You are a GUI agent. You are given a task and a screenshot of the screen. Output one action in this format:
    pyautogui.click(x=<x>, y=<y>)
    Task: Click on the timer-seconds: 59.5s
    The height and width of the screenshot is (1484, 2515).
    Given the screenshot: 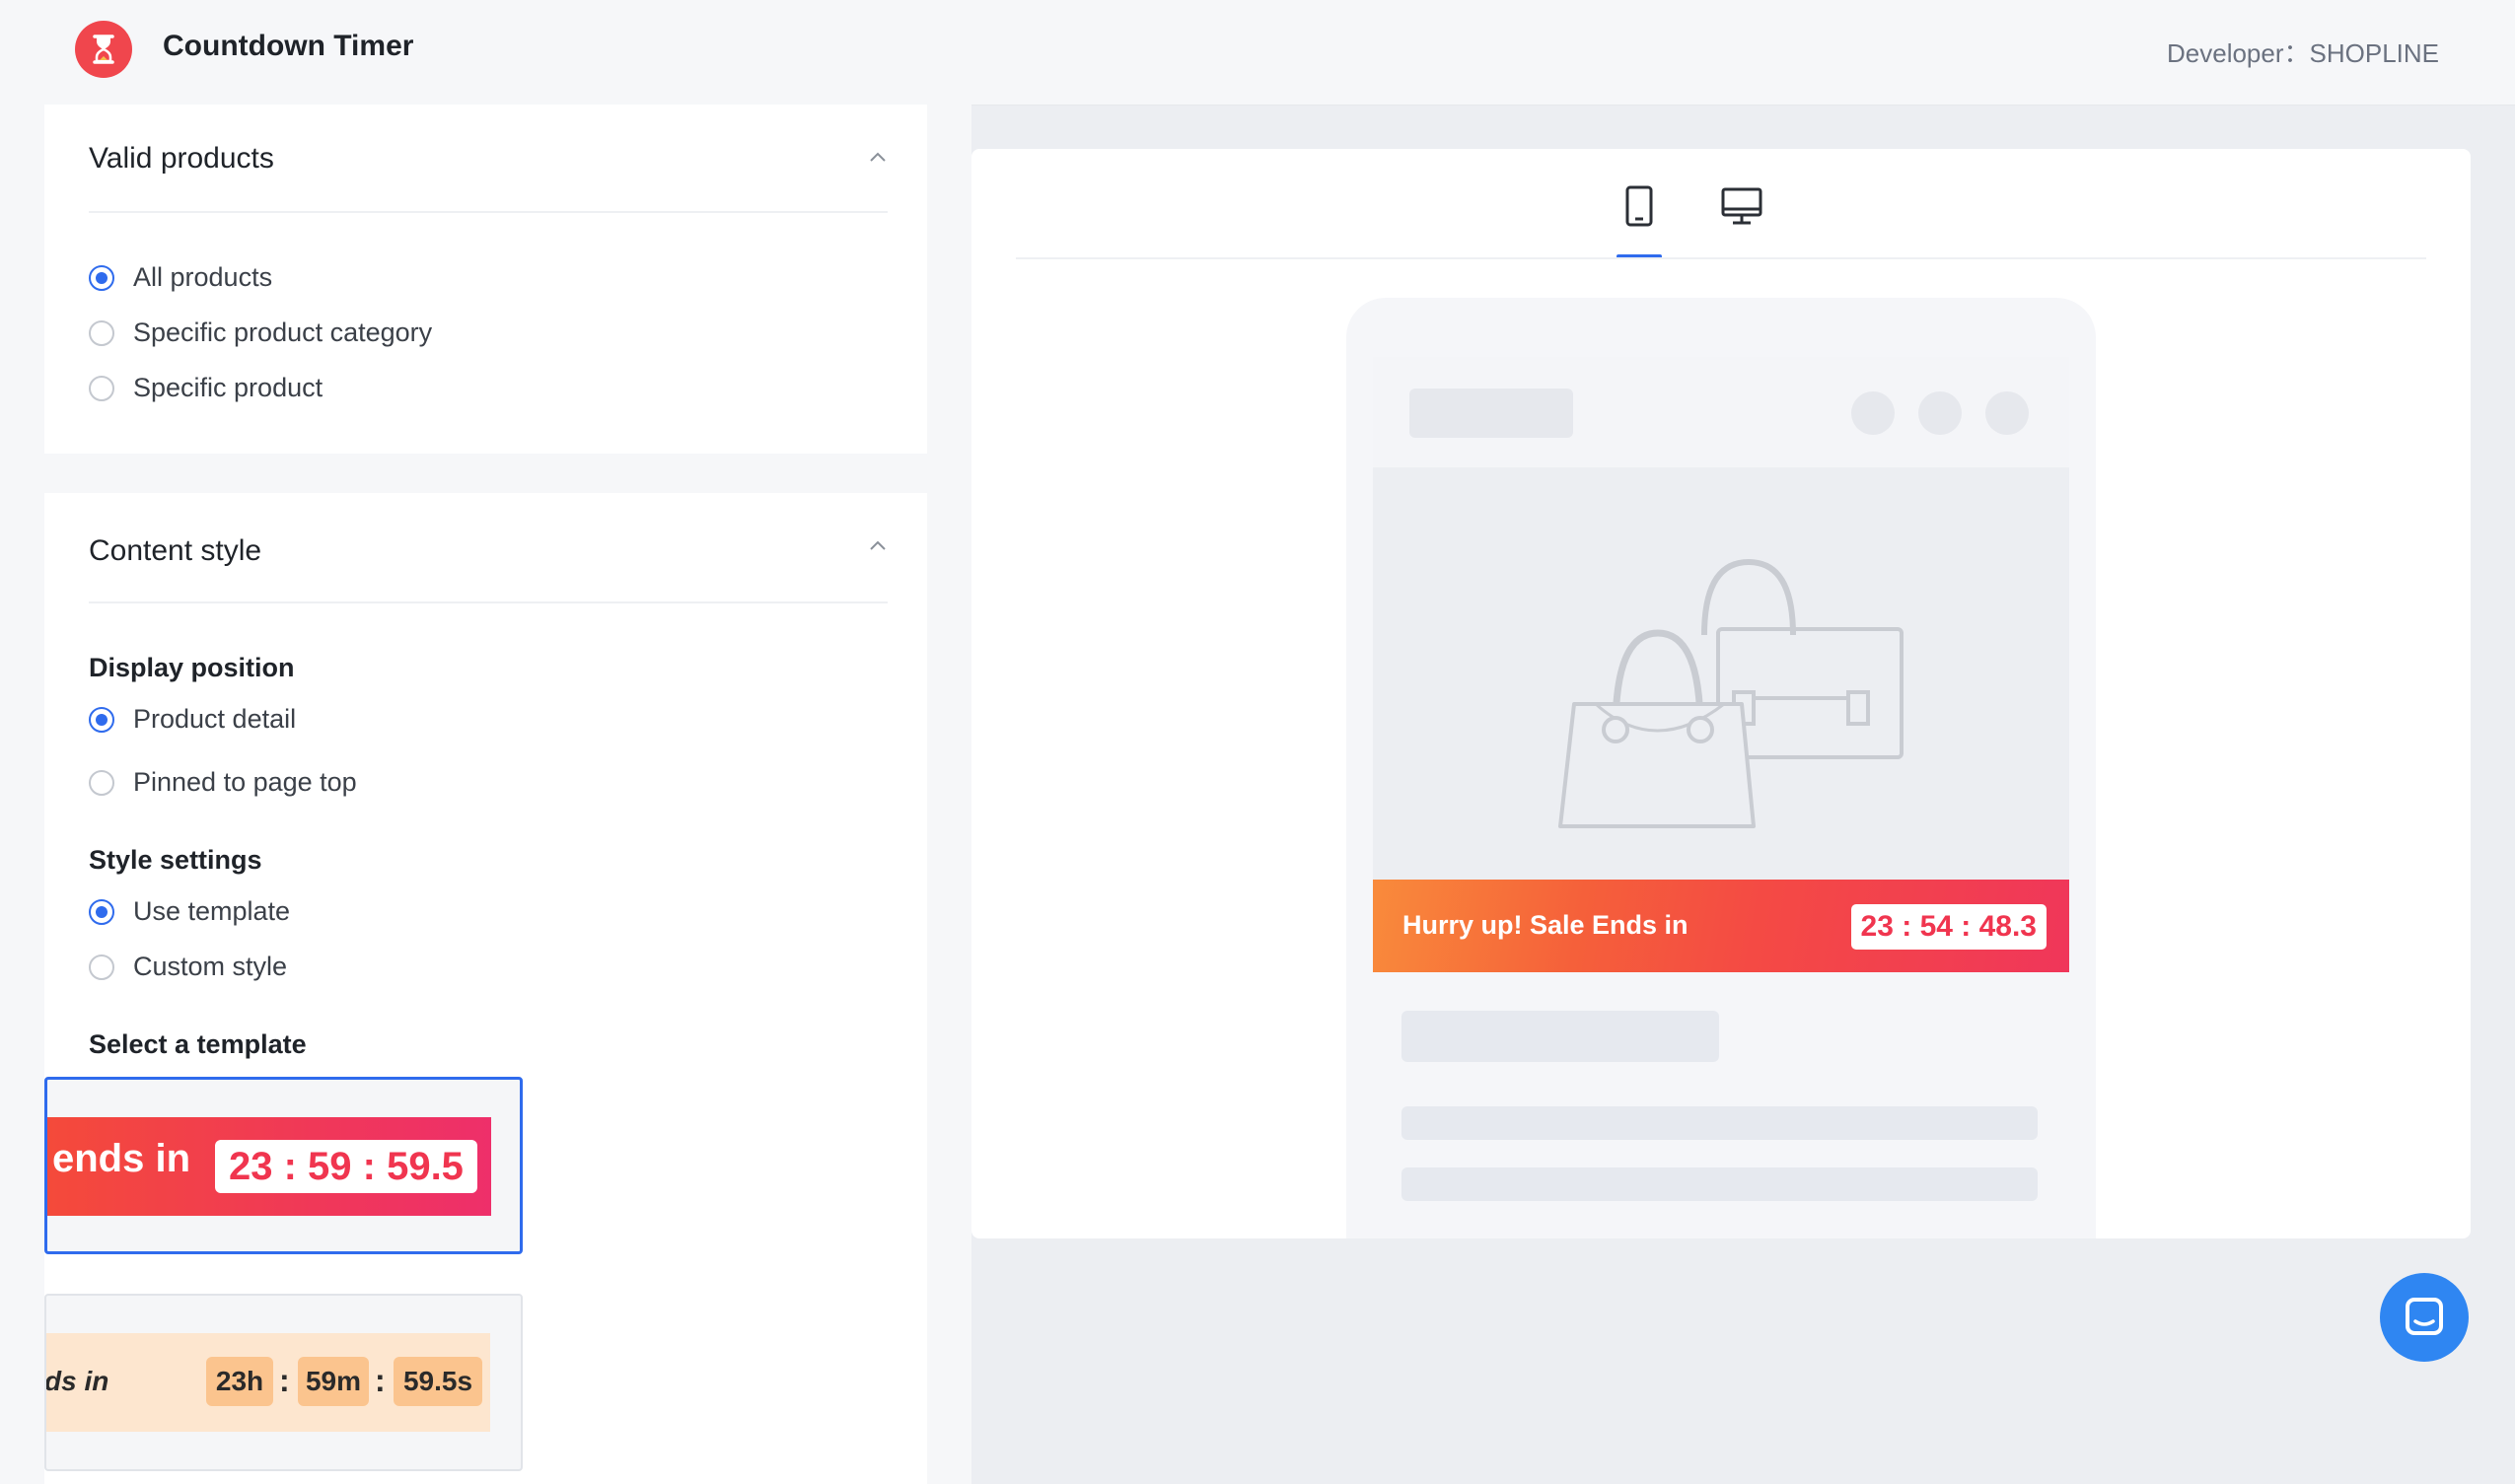 What is the action you would take?
    pyautogui.click(x=438, y=1381)
    